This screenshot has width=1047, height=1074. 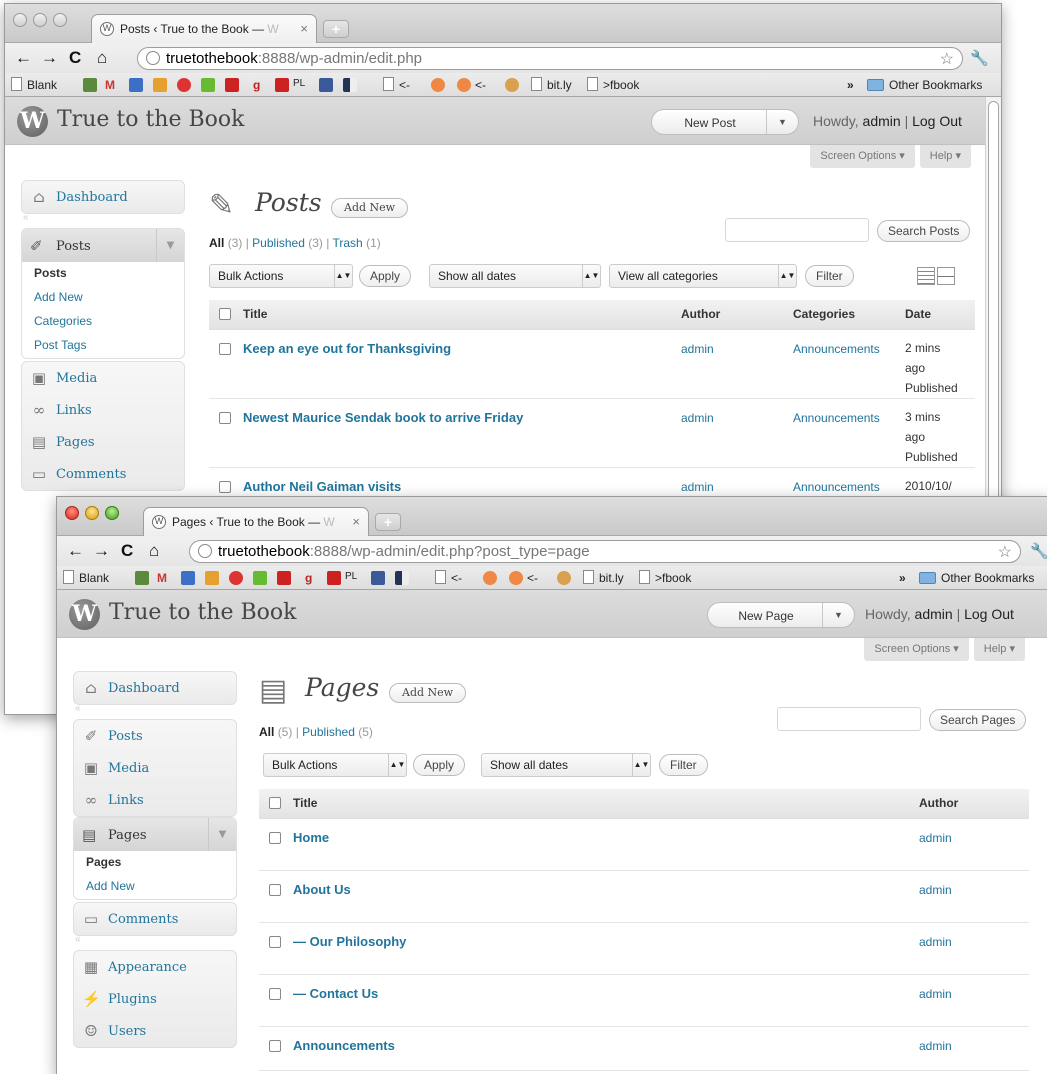 What do you see at coordinates (92, 513) in the screenshot?
I see `minimize-window-button` at bounding box center [92, 513].